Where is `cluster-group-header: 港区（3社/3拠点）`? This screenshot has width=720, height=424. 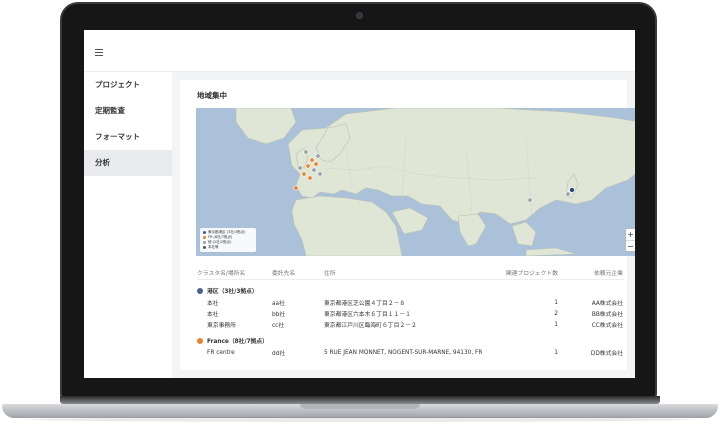 cluster-group-header: 港区（3社/3拠点） is located at coordinates (411, 290).